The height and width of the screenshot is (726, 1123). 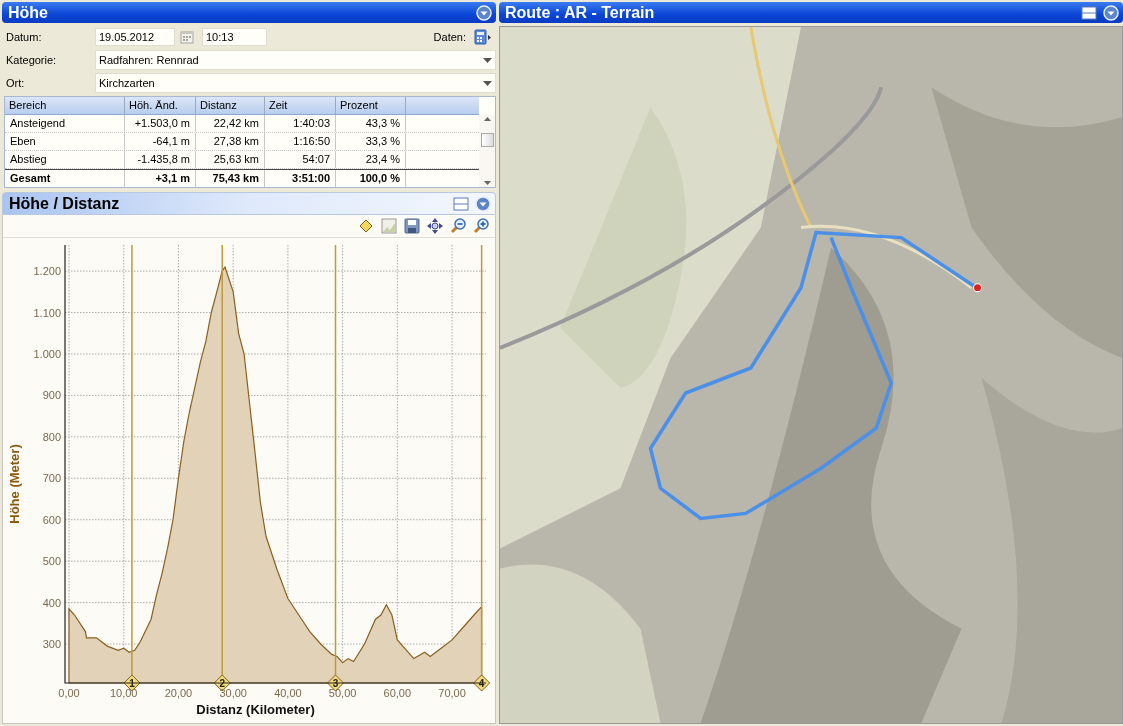 I want to click on table-cell: 43,3 %, so click(x=371, y=123).